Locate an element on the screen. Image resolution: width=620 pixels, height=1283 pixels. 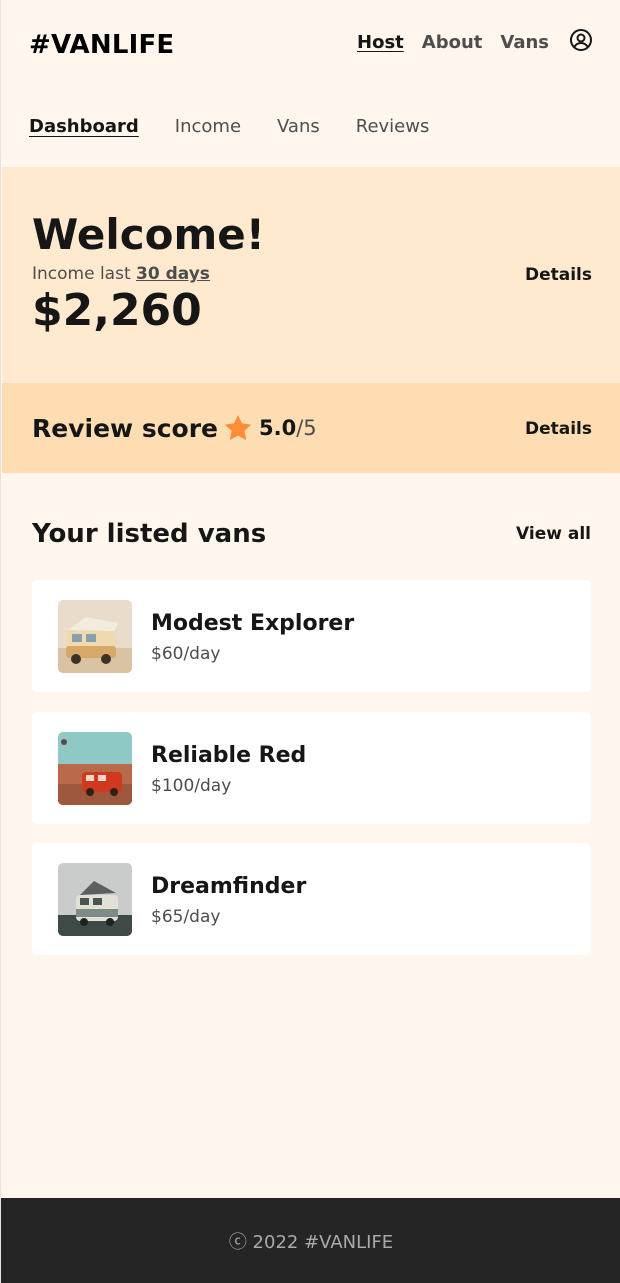
van-card: Modest Explorer $60/day is located at coordinates (311, 636).